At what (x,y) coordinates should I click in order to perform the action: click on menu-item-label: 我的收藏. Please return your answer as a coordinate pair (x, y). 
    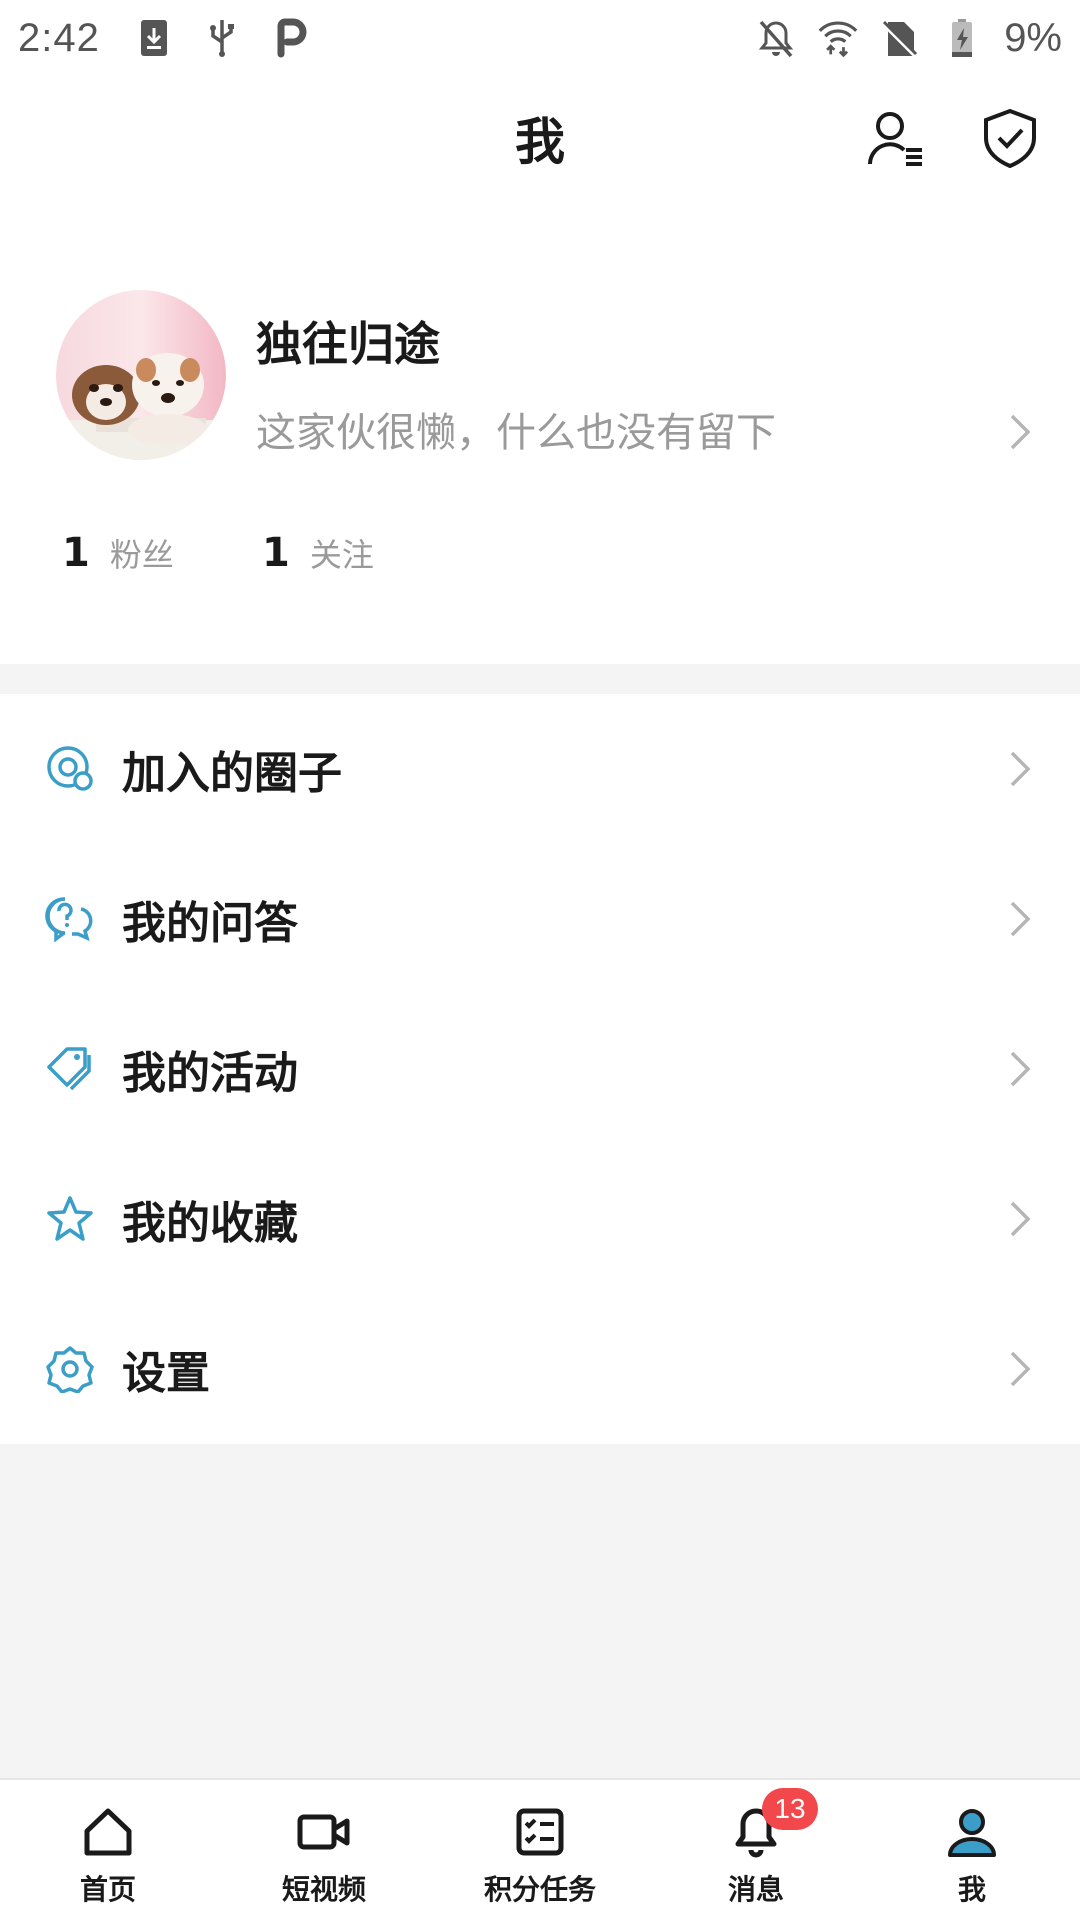
    Looking at the image, I should click on (210, 1223).